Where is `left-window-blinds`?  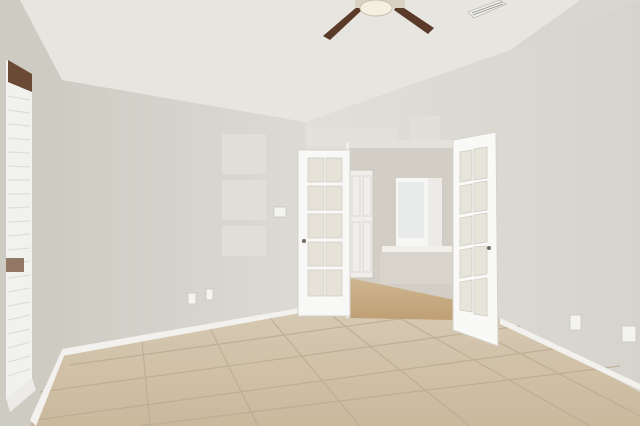
left-window-blinds is located at coordinates (21, 236).